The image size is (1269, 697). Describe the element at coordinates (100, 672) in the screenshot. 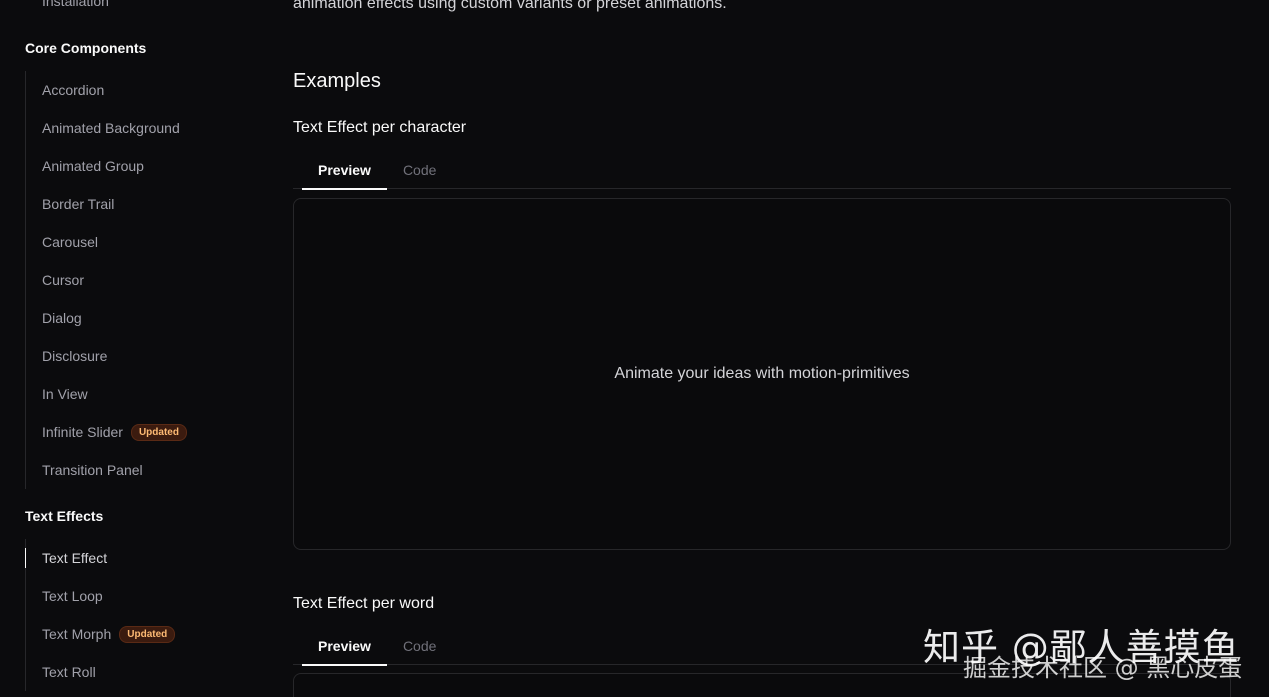

I see `sidebar-item-text-roll: Text Roll` at that location.